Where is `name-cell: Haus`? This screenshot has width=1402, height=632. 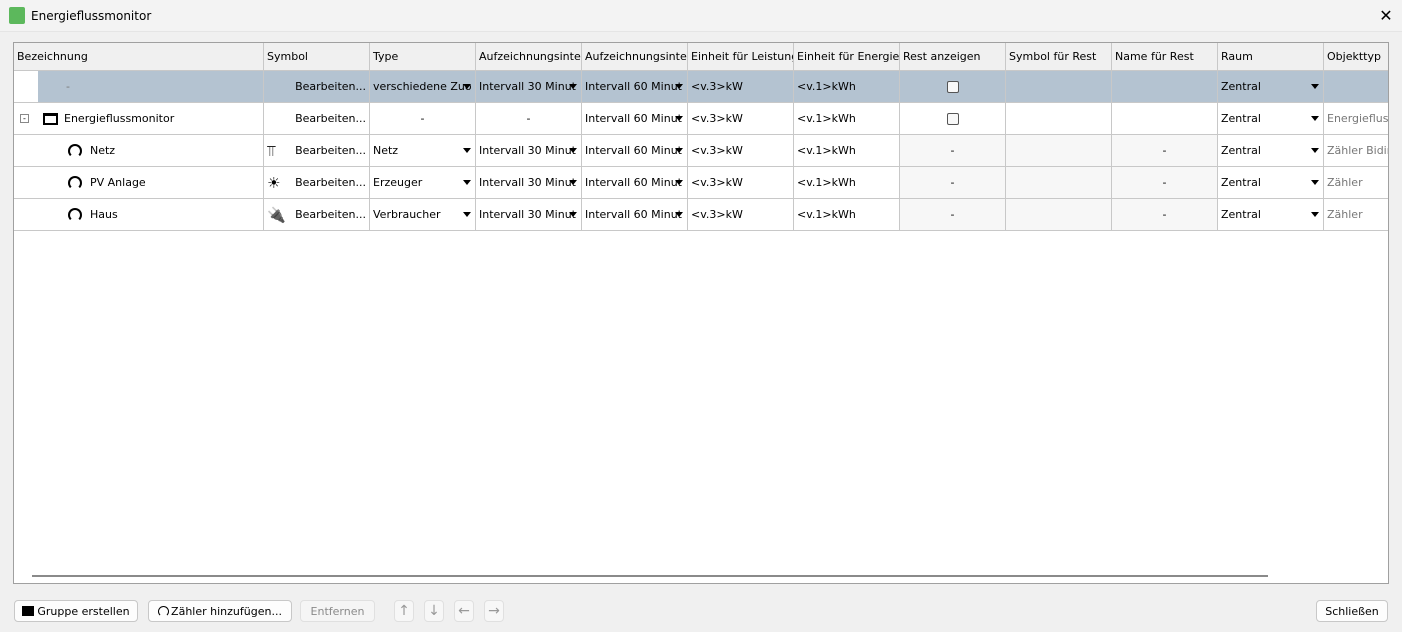
name-cell: Haus is located at coordinates (139, 215).